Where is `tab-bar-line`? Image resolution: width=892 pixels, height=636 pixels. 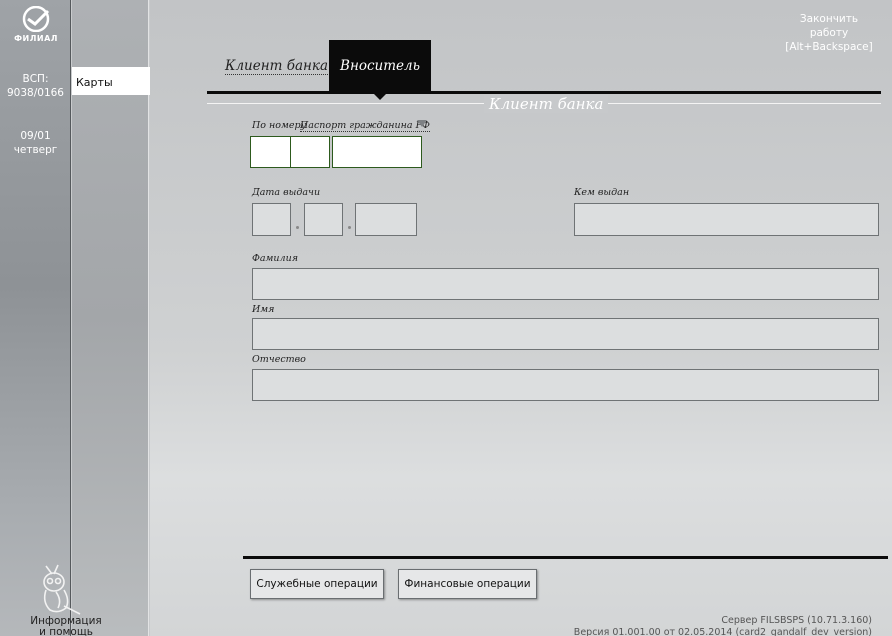 tab-bar-line is located at coordinates (544, 92).